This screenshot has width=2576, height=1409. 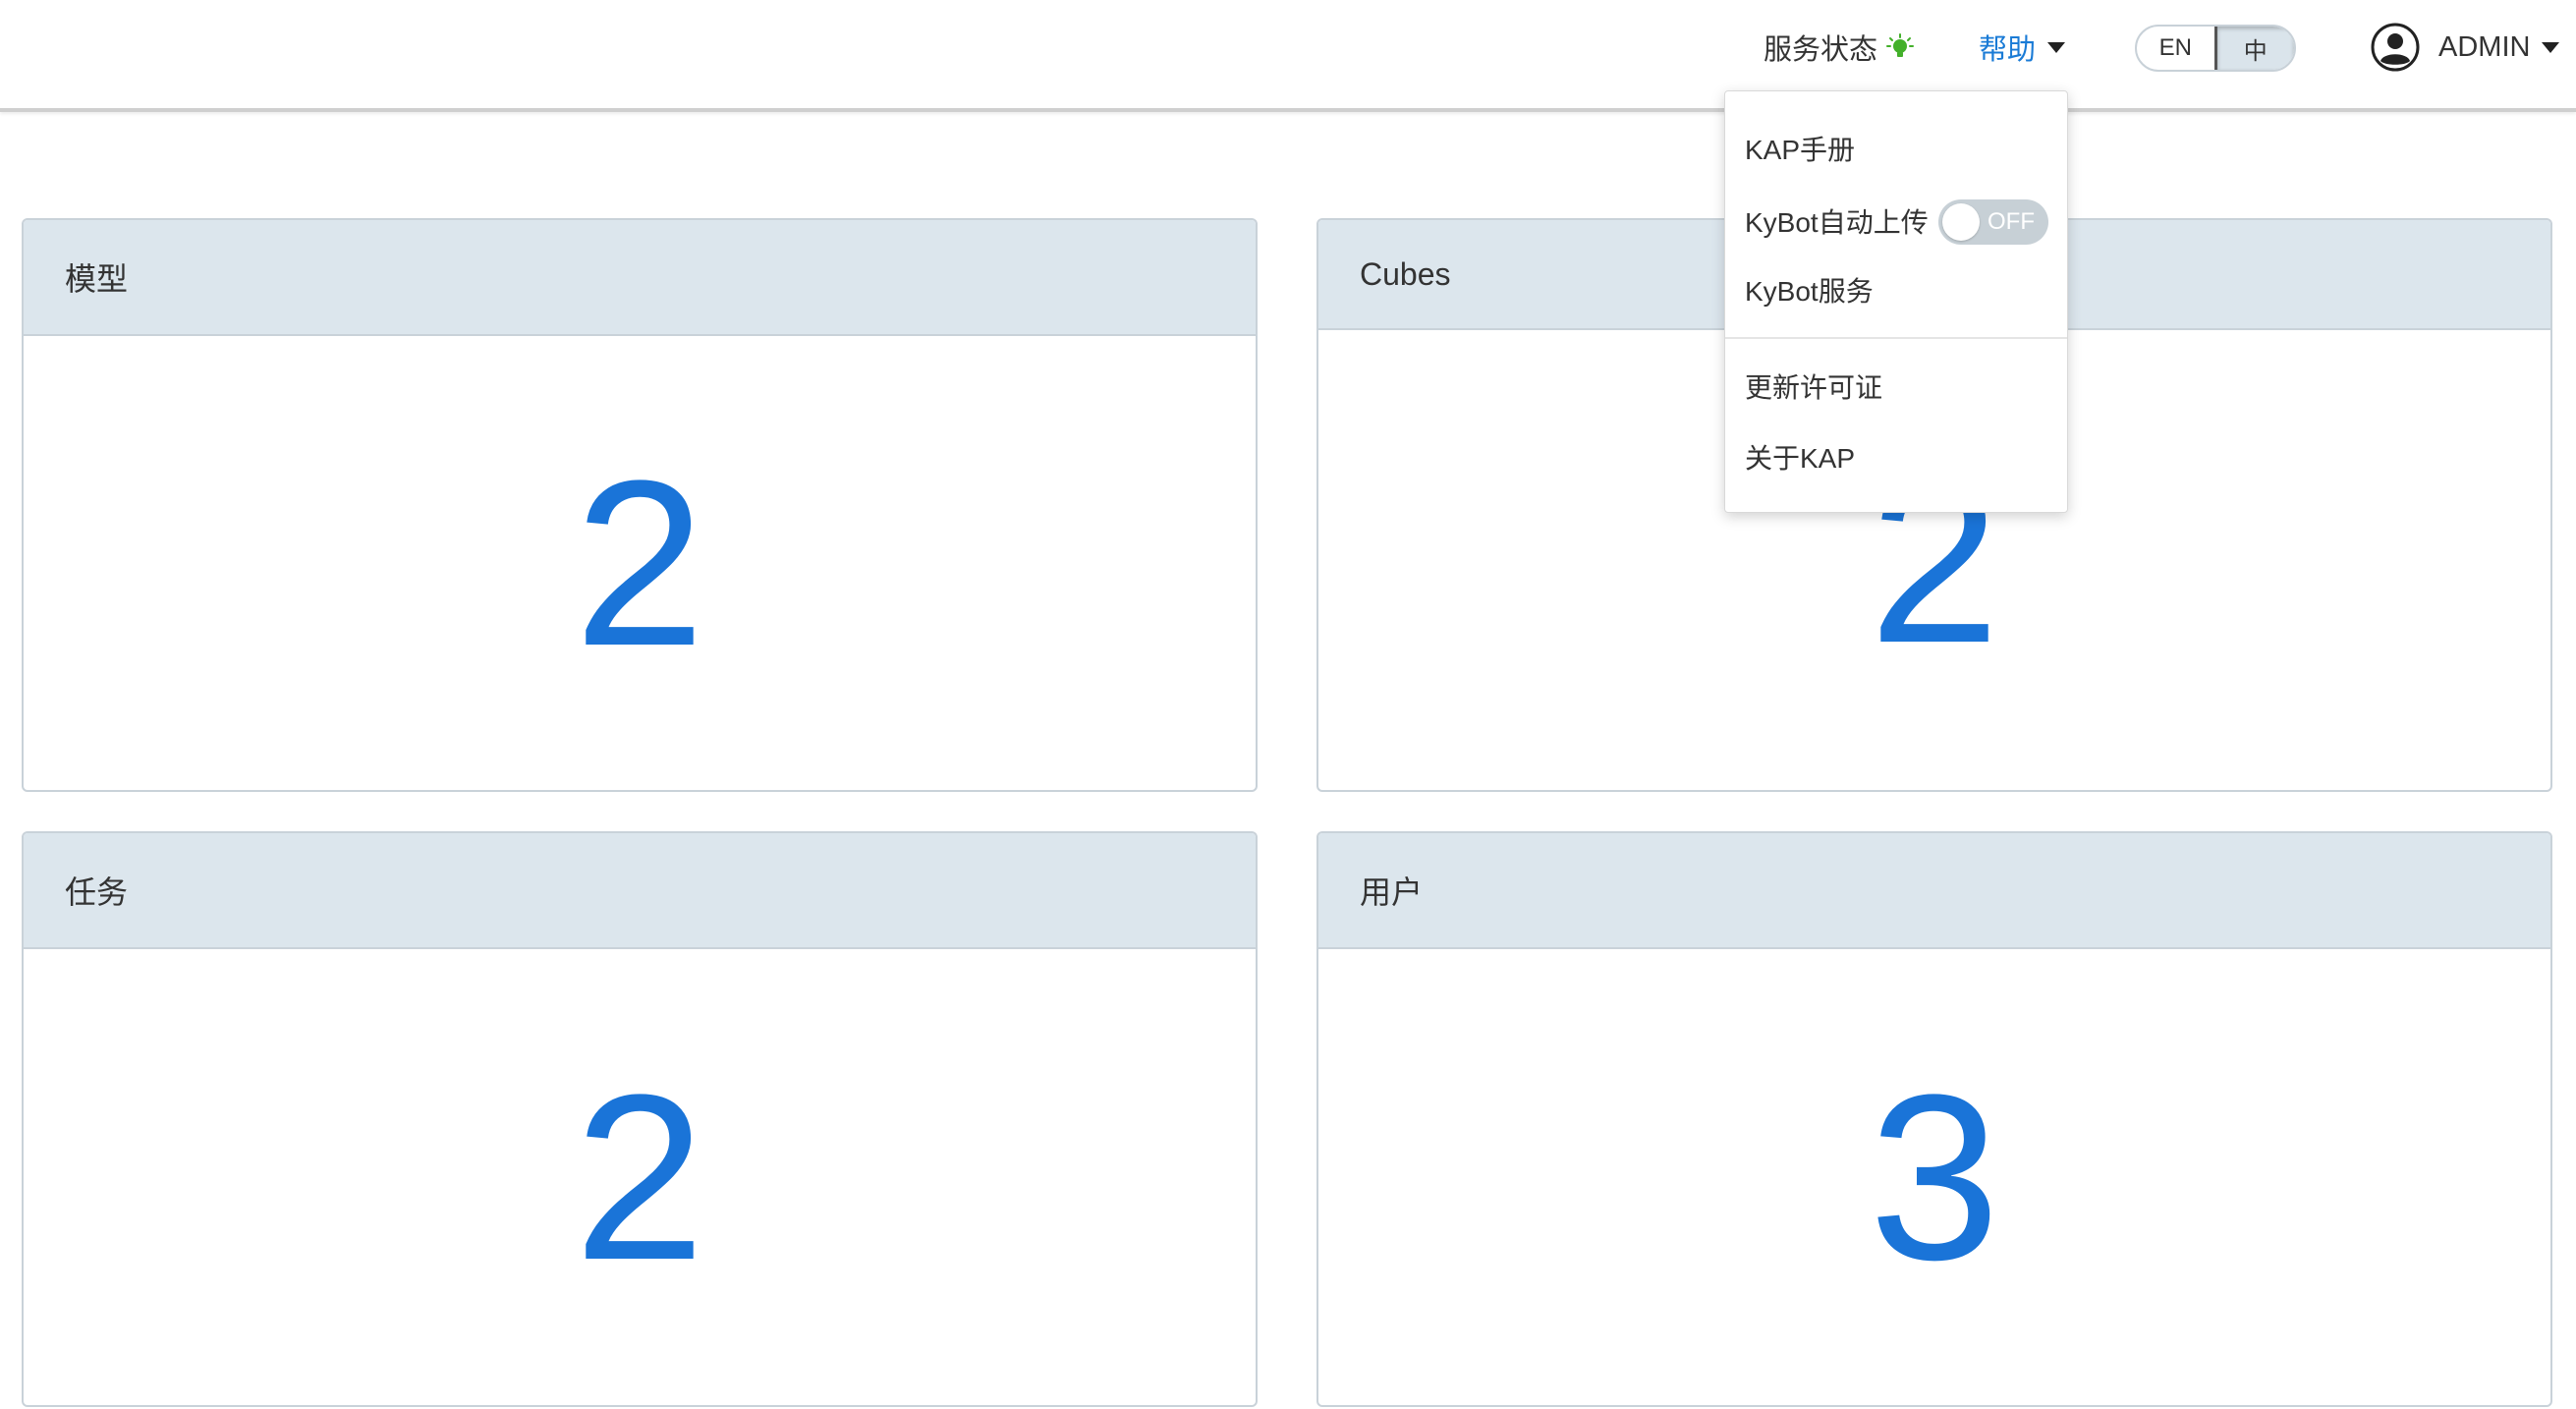 I want to click on toggle-state-label: OFF, so click(x=2011, y=221).